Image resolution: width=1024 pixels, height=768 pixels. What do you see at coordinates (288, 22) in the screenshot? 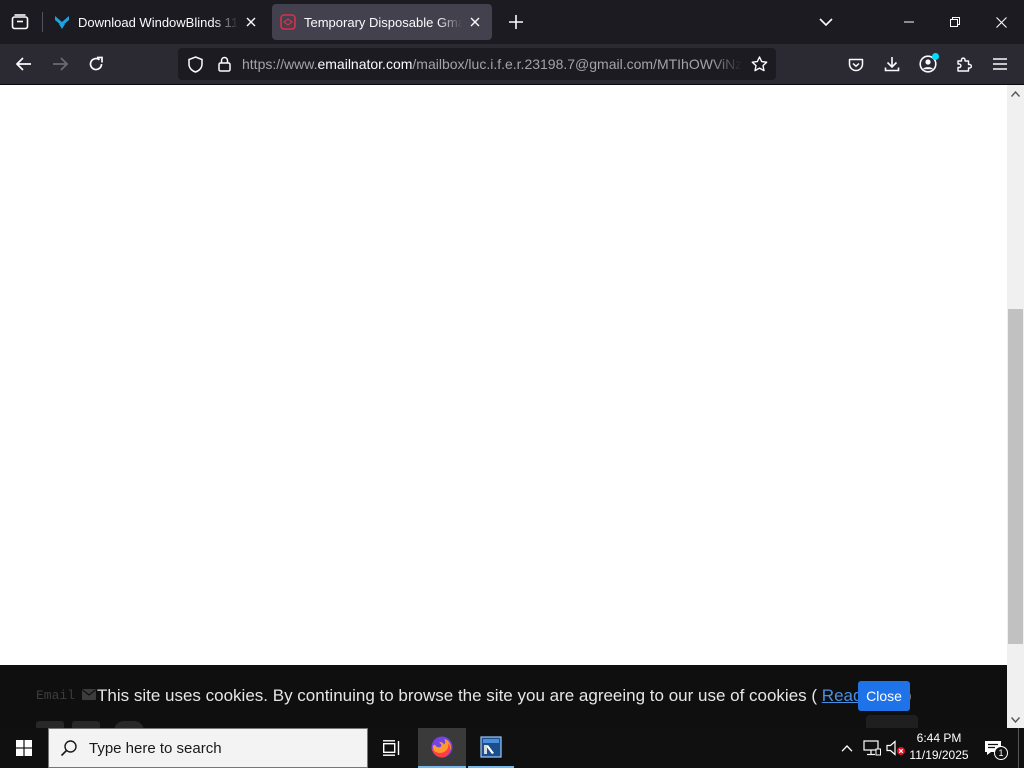
I see `emailnator-icon` at bounding box center [288, 22].